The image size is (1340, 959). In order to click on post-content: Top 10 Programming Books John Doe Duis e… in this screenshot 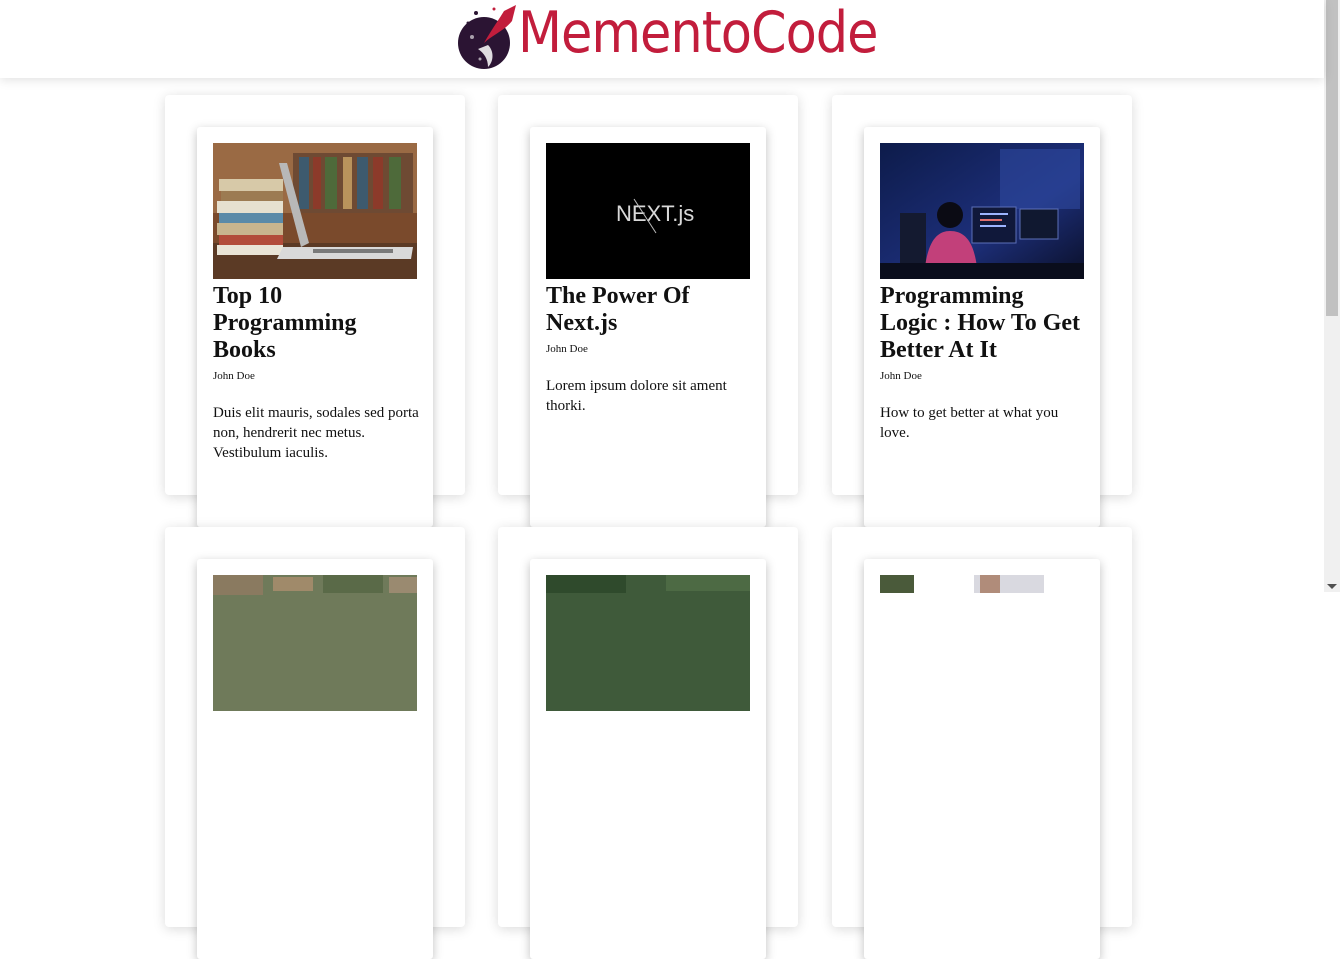, I will do `click(316, 373)`.